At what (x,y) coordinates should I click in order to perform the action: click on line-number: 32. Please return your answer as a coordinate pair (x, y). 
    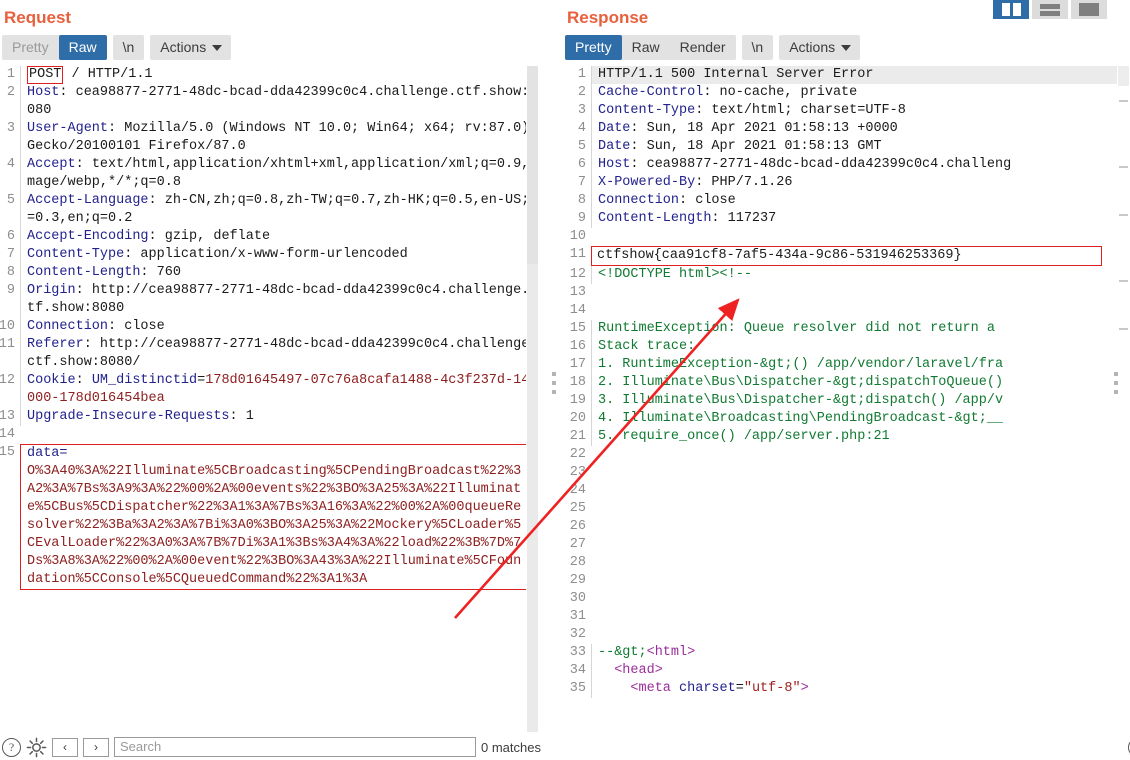
    Looking at the image, I should click on (577, 634).